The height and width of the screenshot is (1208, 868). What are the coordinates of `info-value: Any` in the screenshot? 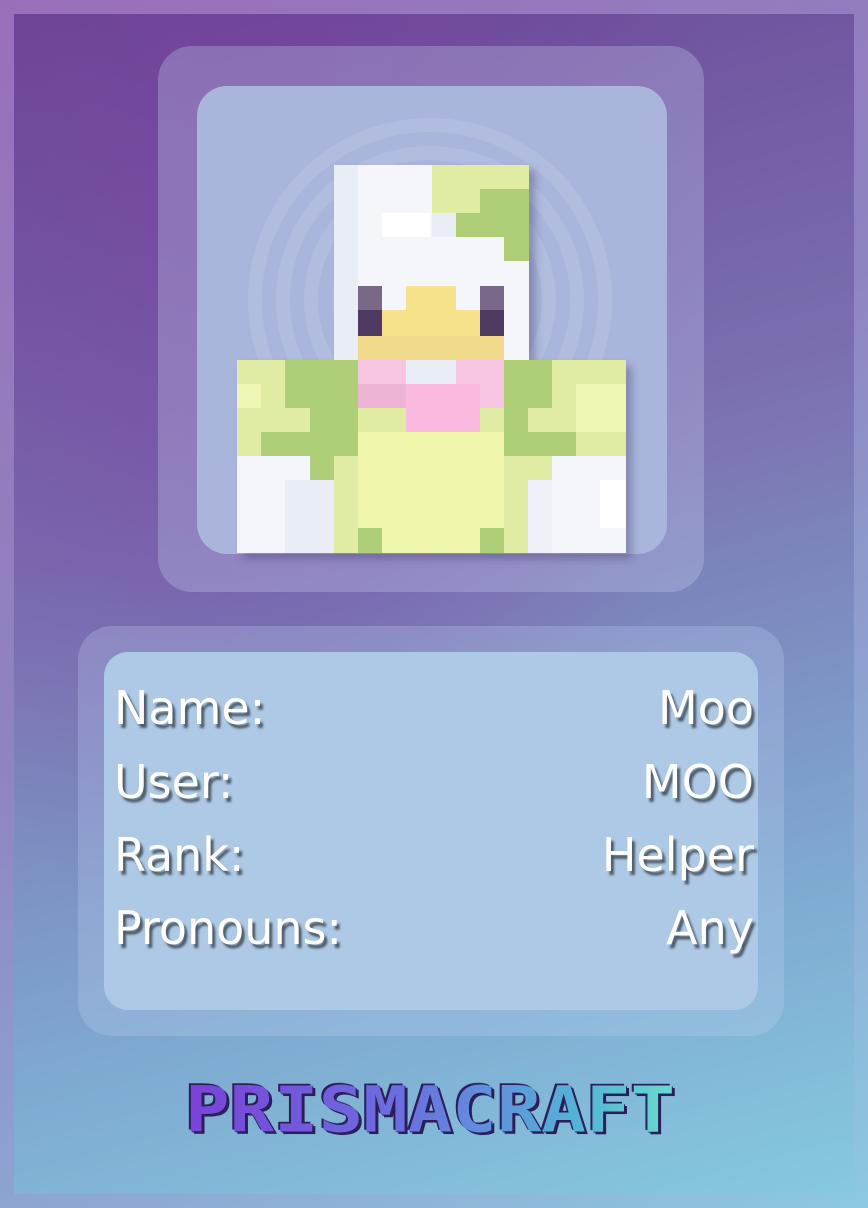 It's located at (710, 928).